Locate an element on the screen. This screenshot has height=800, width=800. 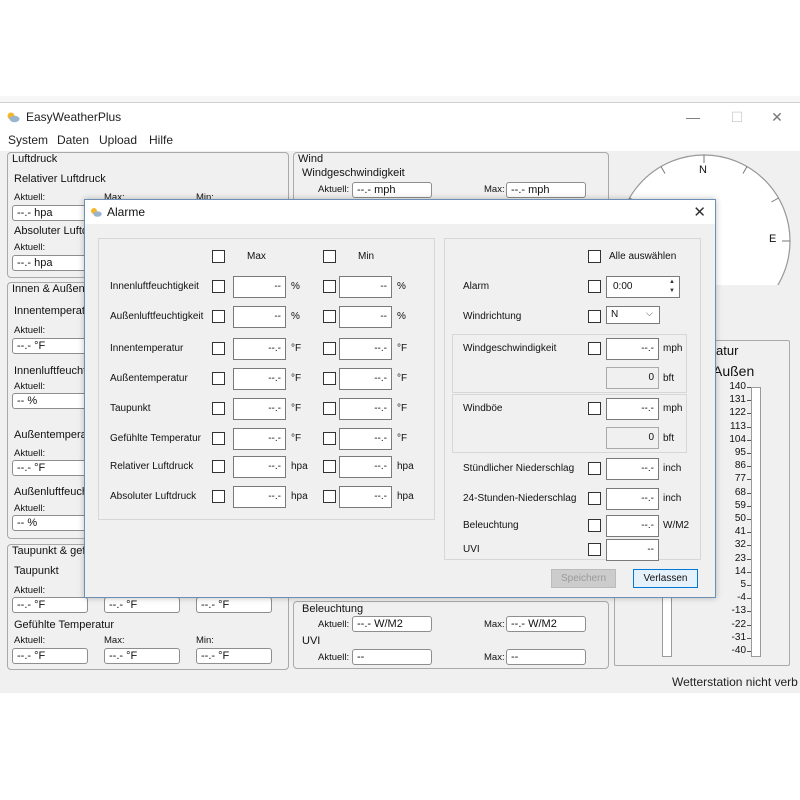
dewpoint-max-field: --.- °F is located at coordinates (142, 605).